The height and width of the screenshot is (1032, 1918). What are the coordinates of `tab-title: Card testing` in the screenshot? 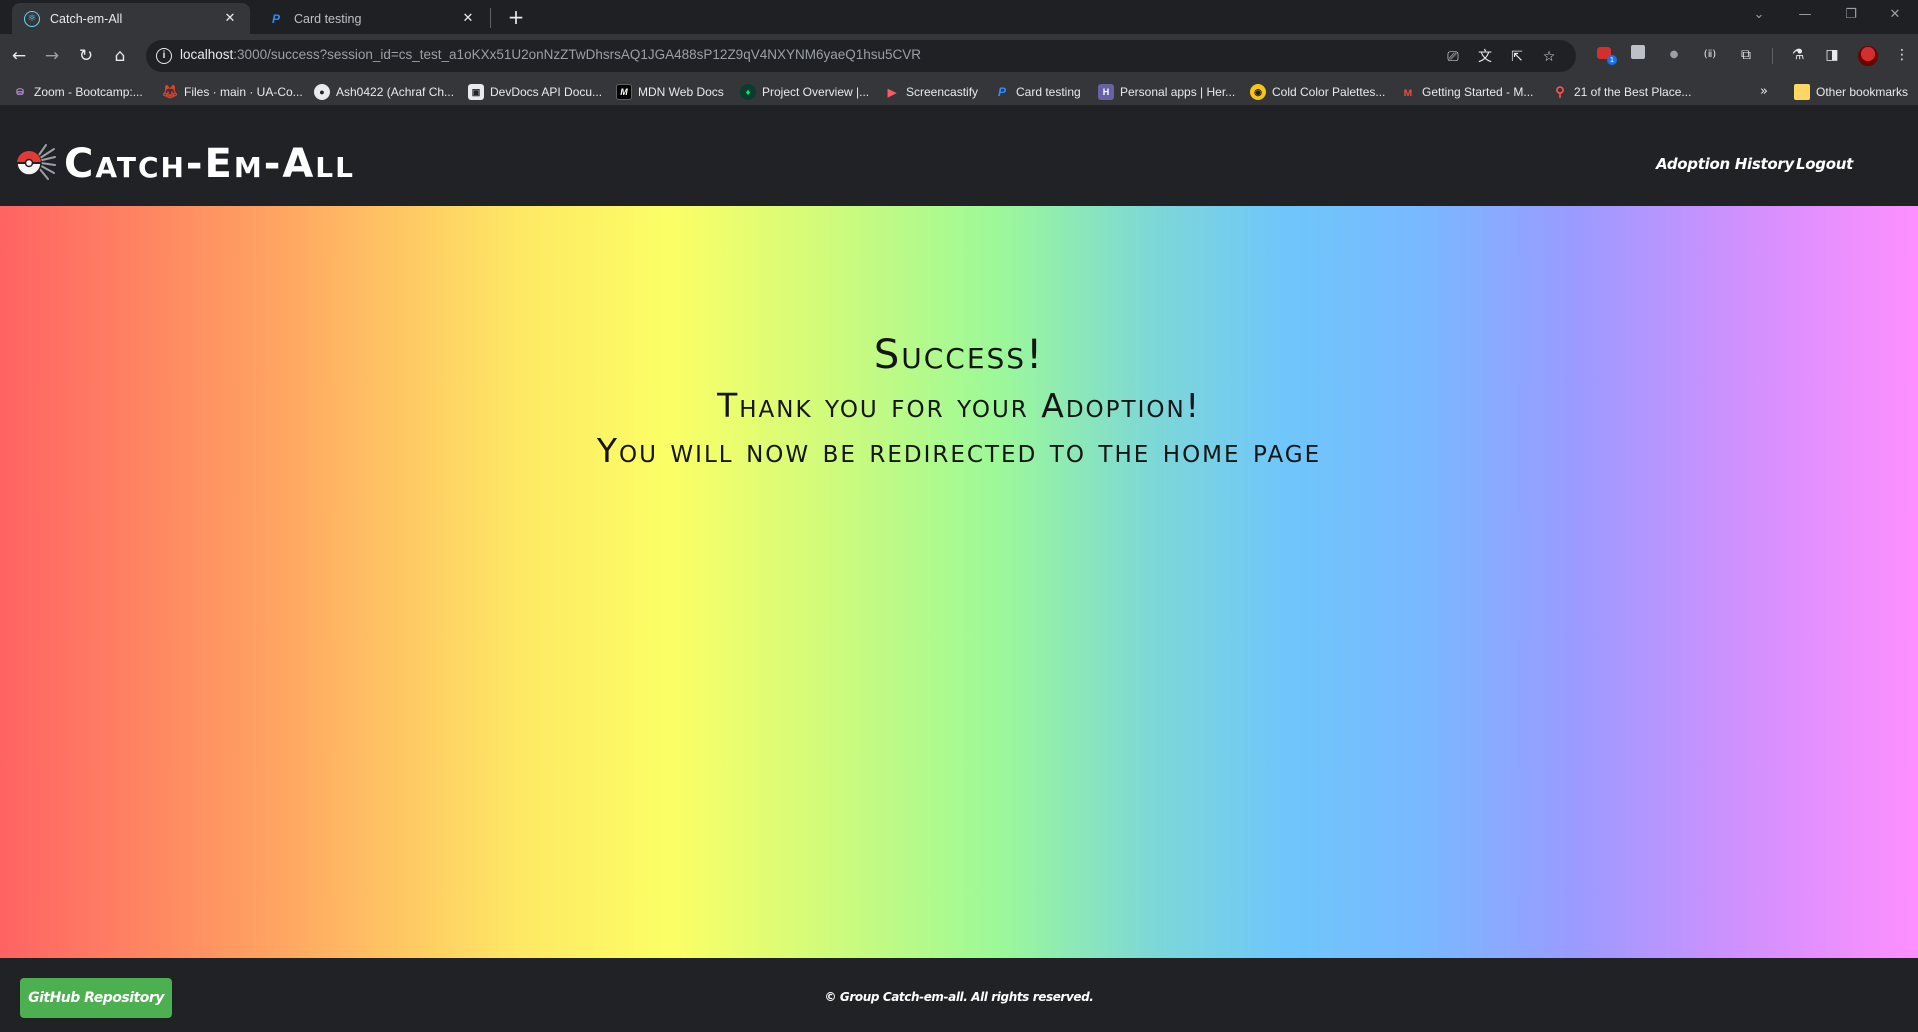 It's located at (328, 18).